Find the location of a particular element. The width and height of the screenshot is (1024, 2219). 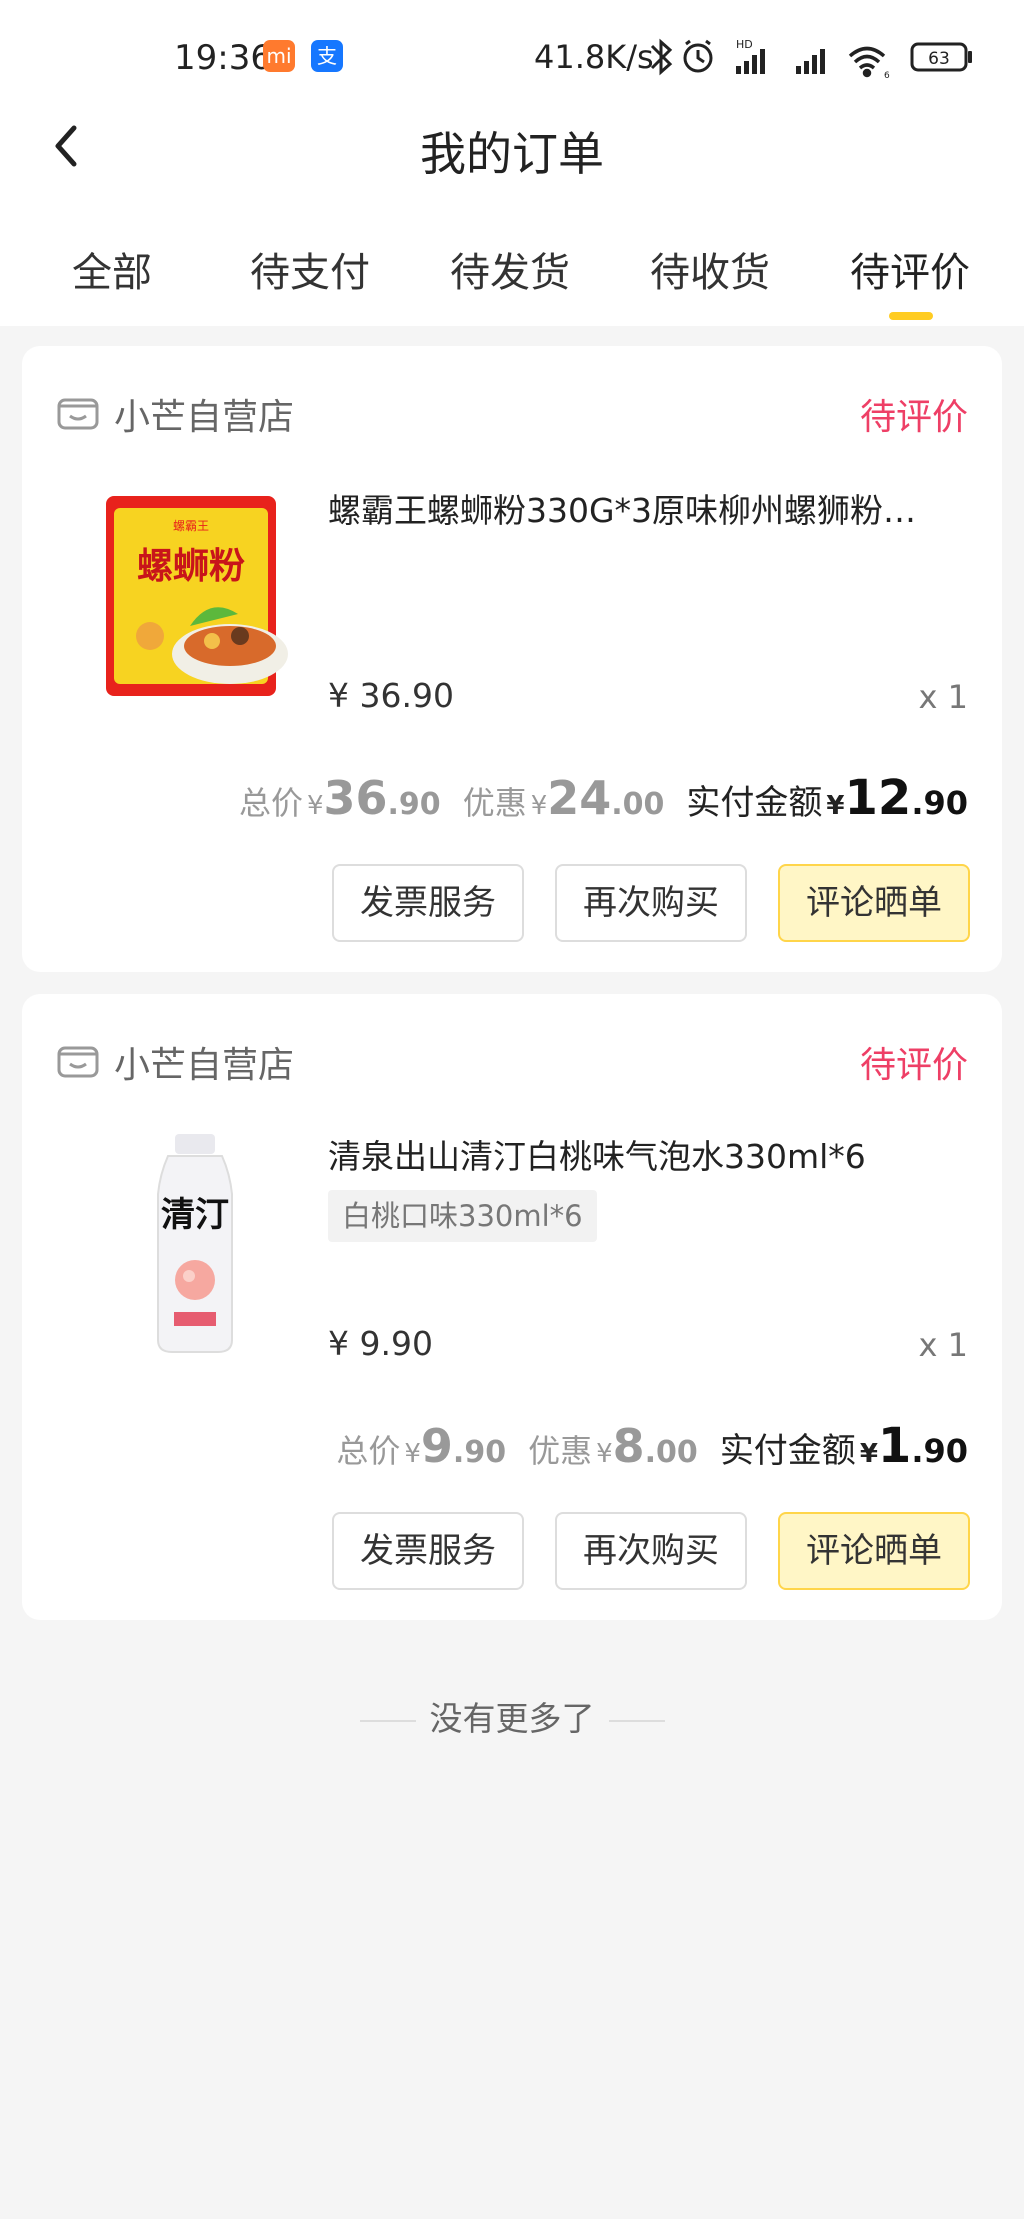

total-int: 9 is located at coordinates (436, 1446).